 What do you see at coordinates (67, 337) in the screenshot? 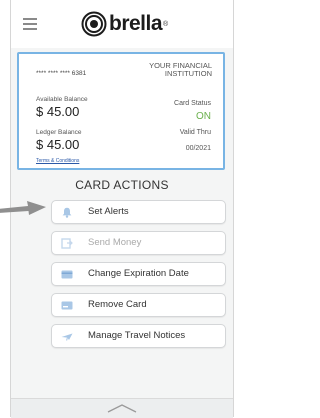
I see `plane-icon` at bounding box center [67, 337].